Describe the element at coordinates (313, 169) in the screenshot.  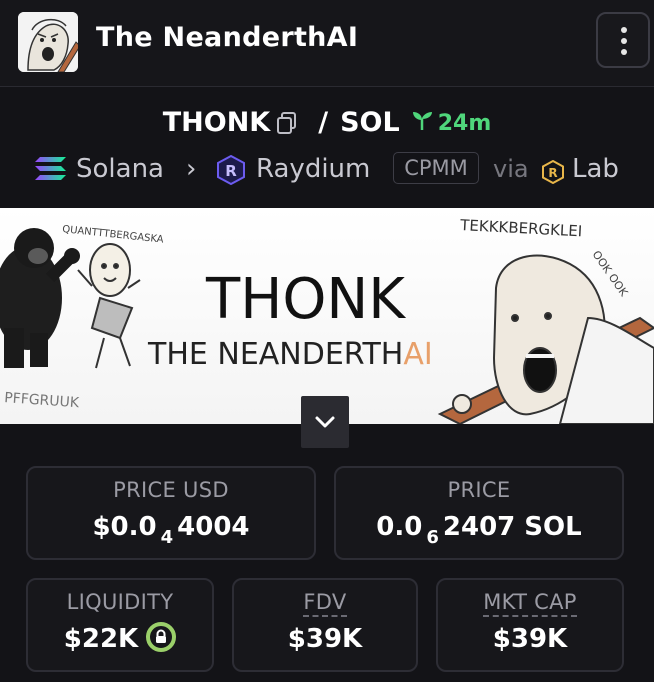
I see `dex-link-raydium: Raydium` at that location.